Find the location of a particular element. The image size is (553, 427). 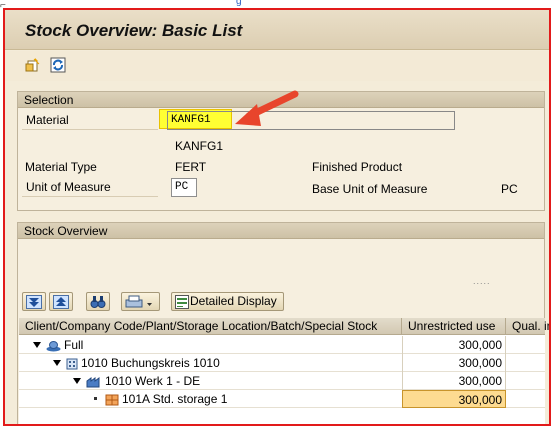

uom-input: PC is located at coordinates (184, 187).